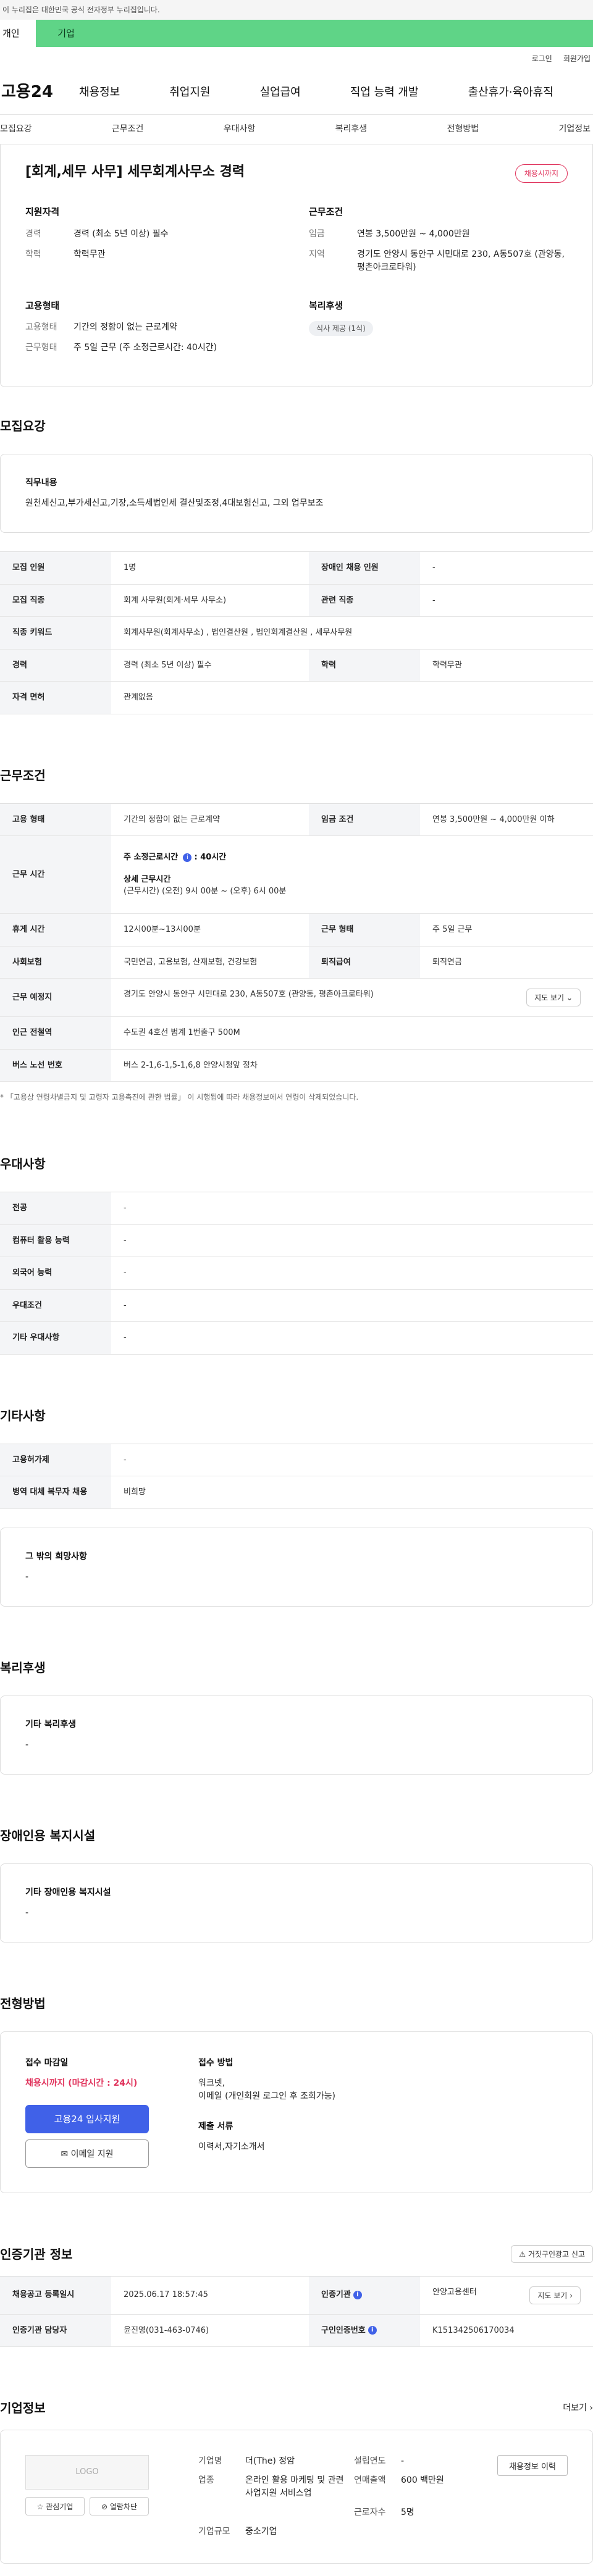  Describe the element at coordinates (104, 2506) in the screenshot. I see `block-icon: ⊘` at that location.